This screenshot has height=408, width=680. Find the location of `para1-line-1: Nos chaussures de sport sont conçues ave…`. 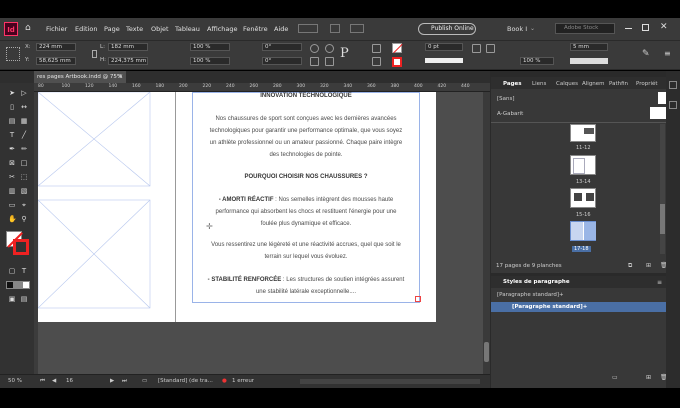

para1-line-1: Nos chaussures de sport sont conçues ave… is located at coordinates (306, 119).